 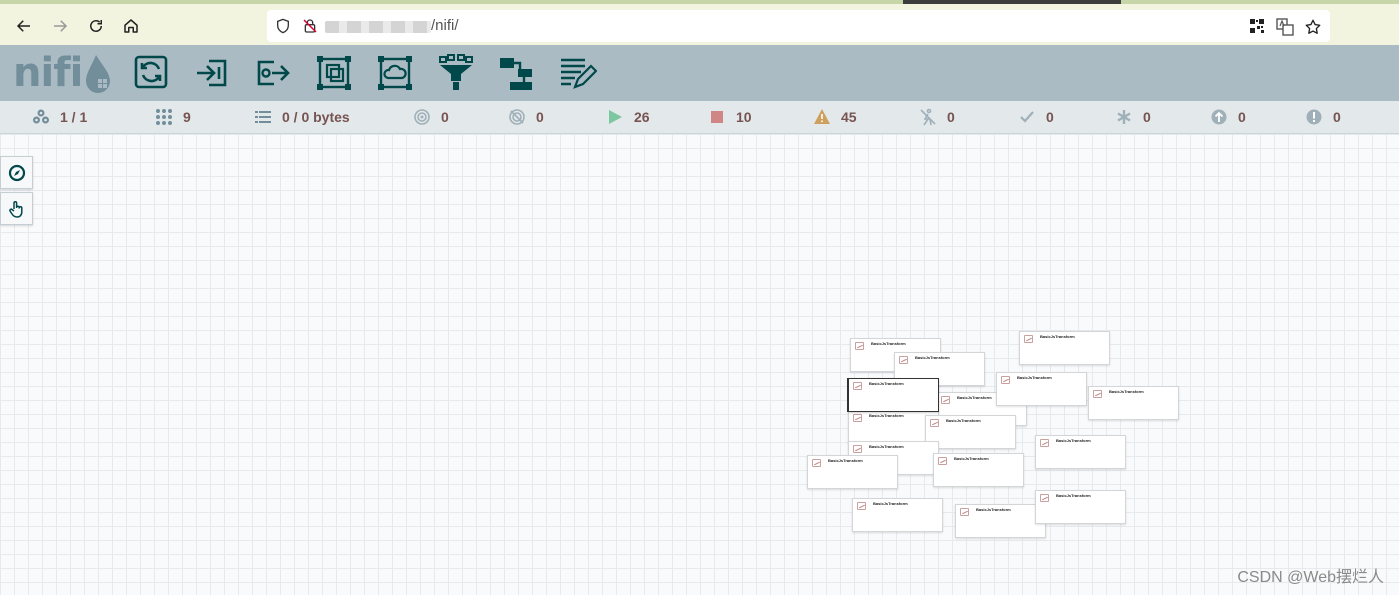 I want to click on queued-bytes-stat: 0 / 0 bytes, so click(x=302, y=117).